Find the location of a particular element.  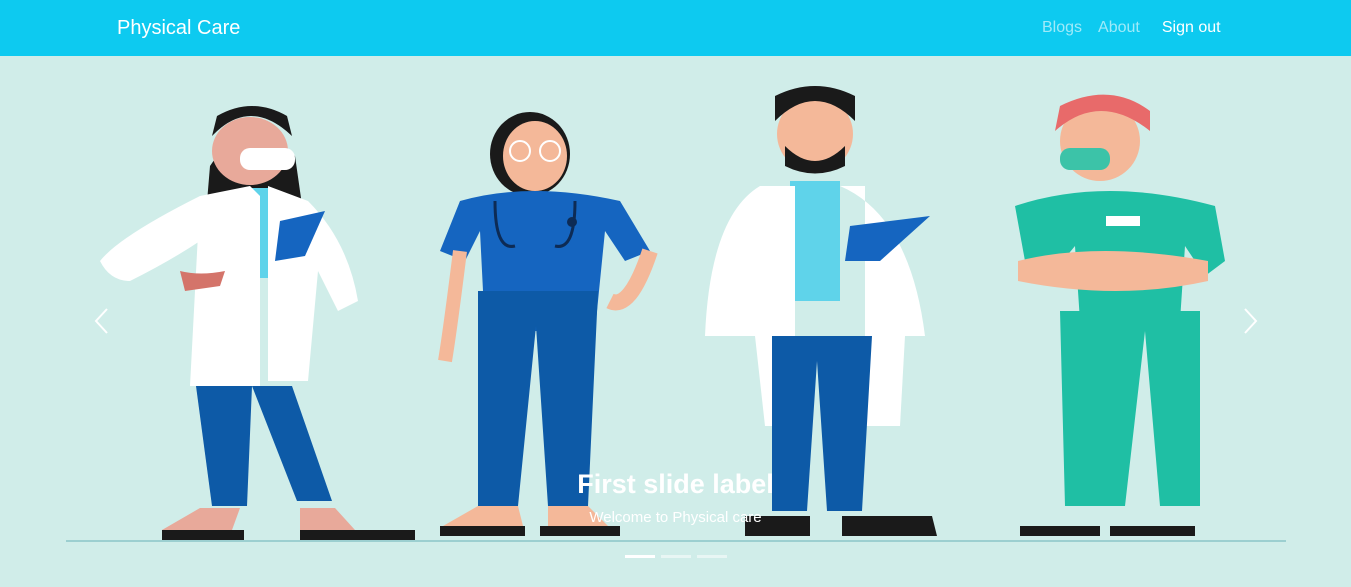

nav-links: Blogs About Sign out is located at coordinates (1131, 28).